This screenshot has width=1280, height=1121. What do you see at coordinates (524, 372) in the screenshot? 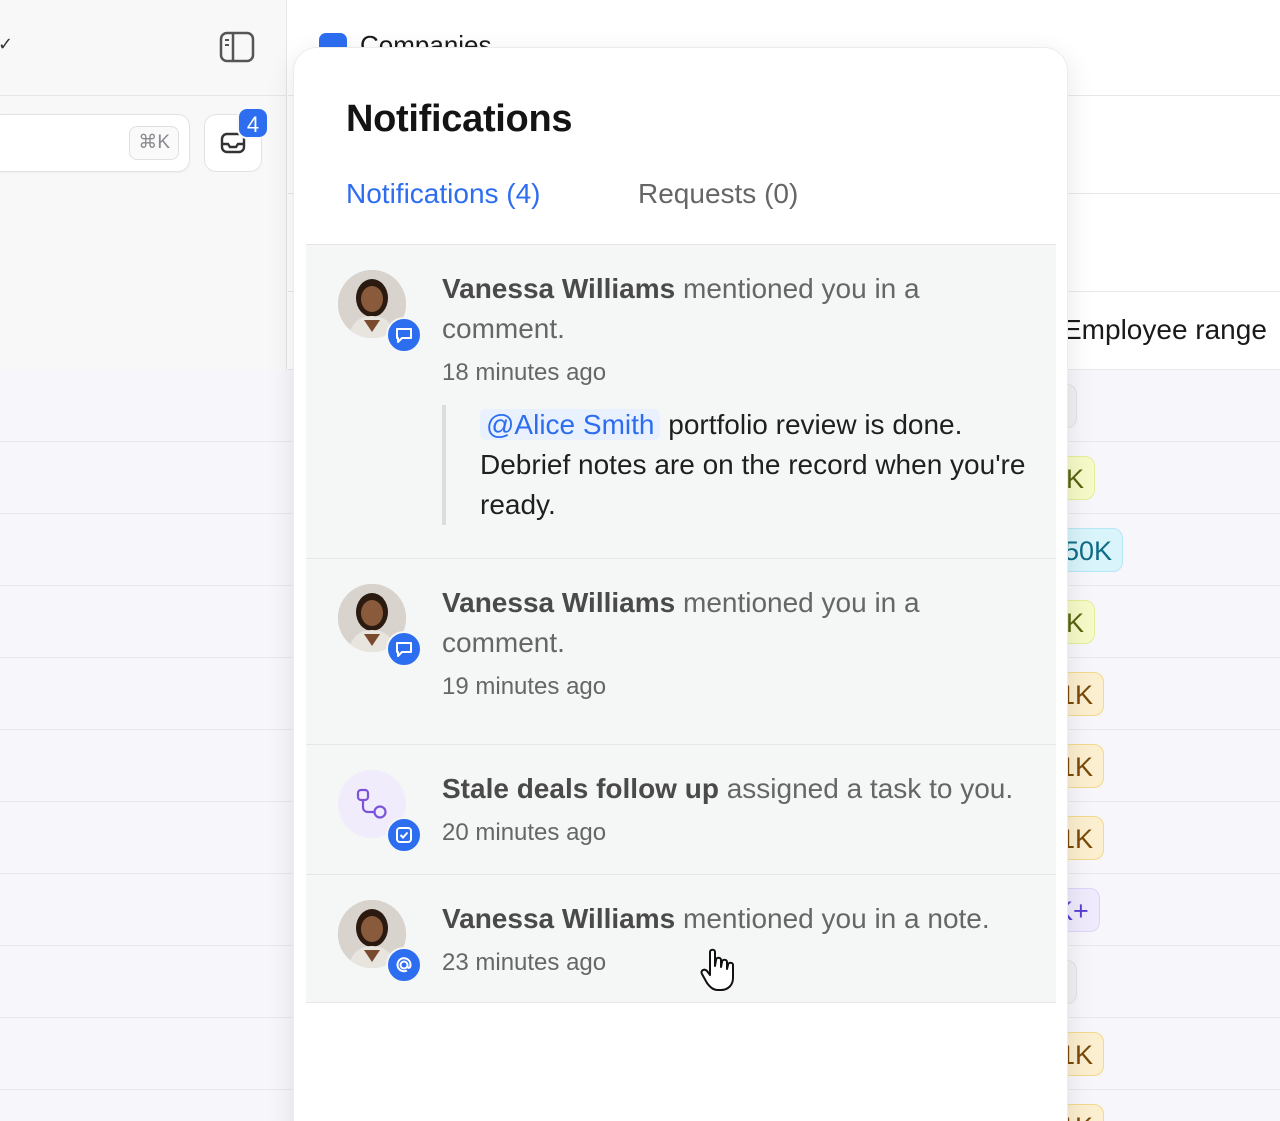
I see `notification-time: 18 minutes ago` at bounding box center [524, 372].